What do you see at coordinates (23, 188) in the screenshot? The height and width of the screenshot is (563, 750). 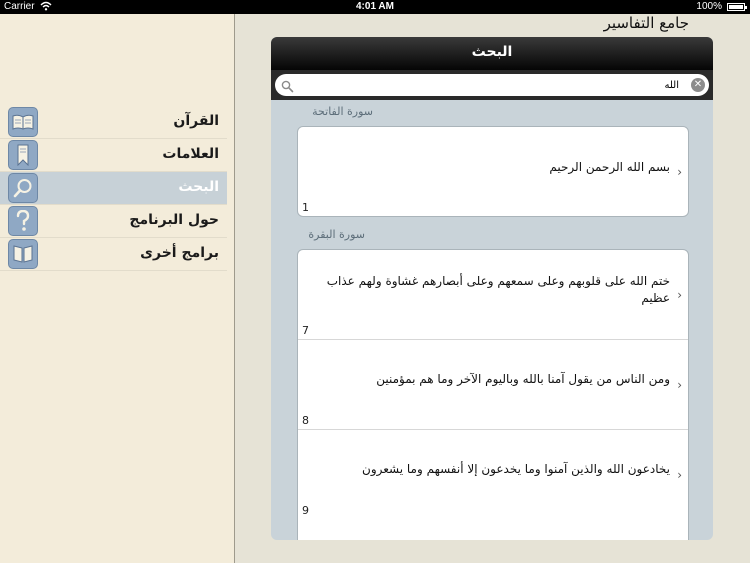 I see `search-icon` at bounding box center [23, 188].